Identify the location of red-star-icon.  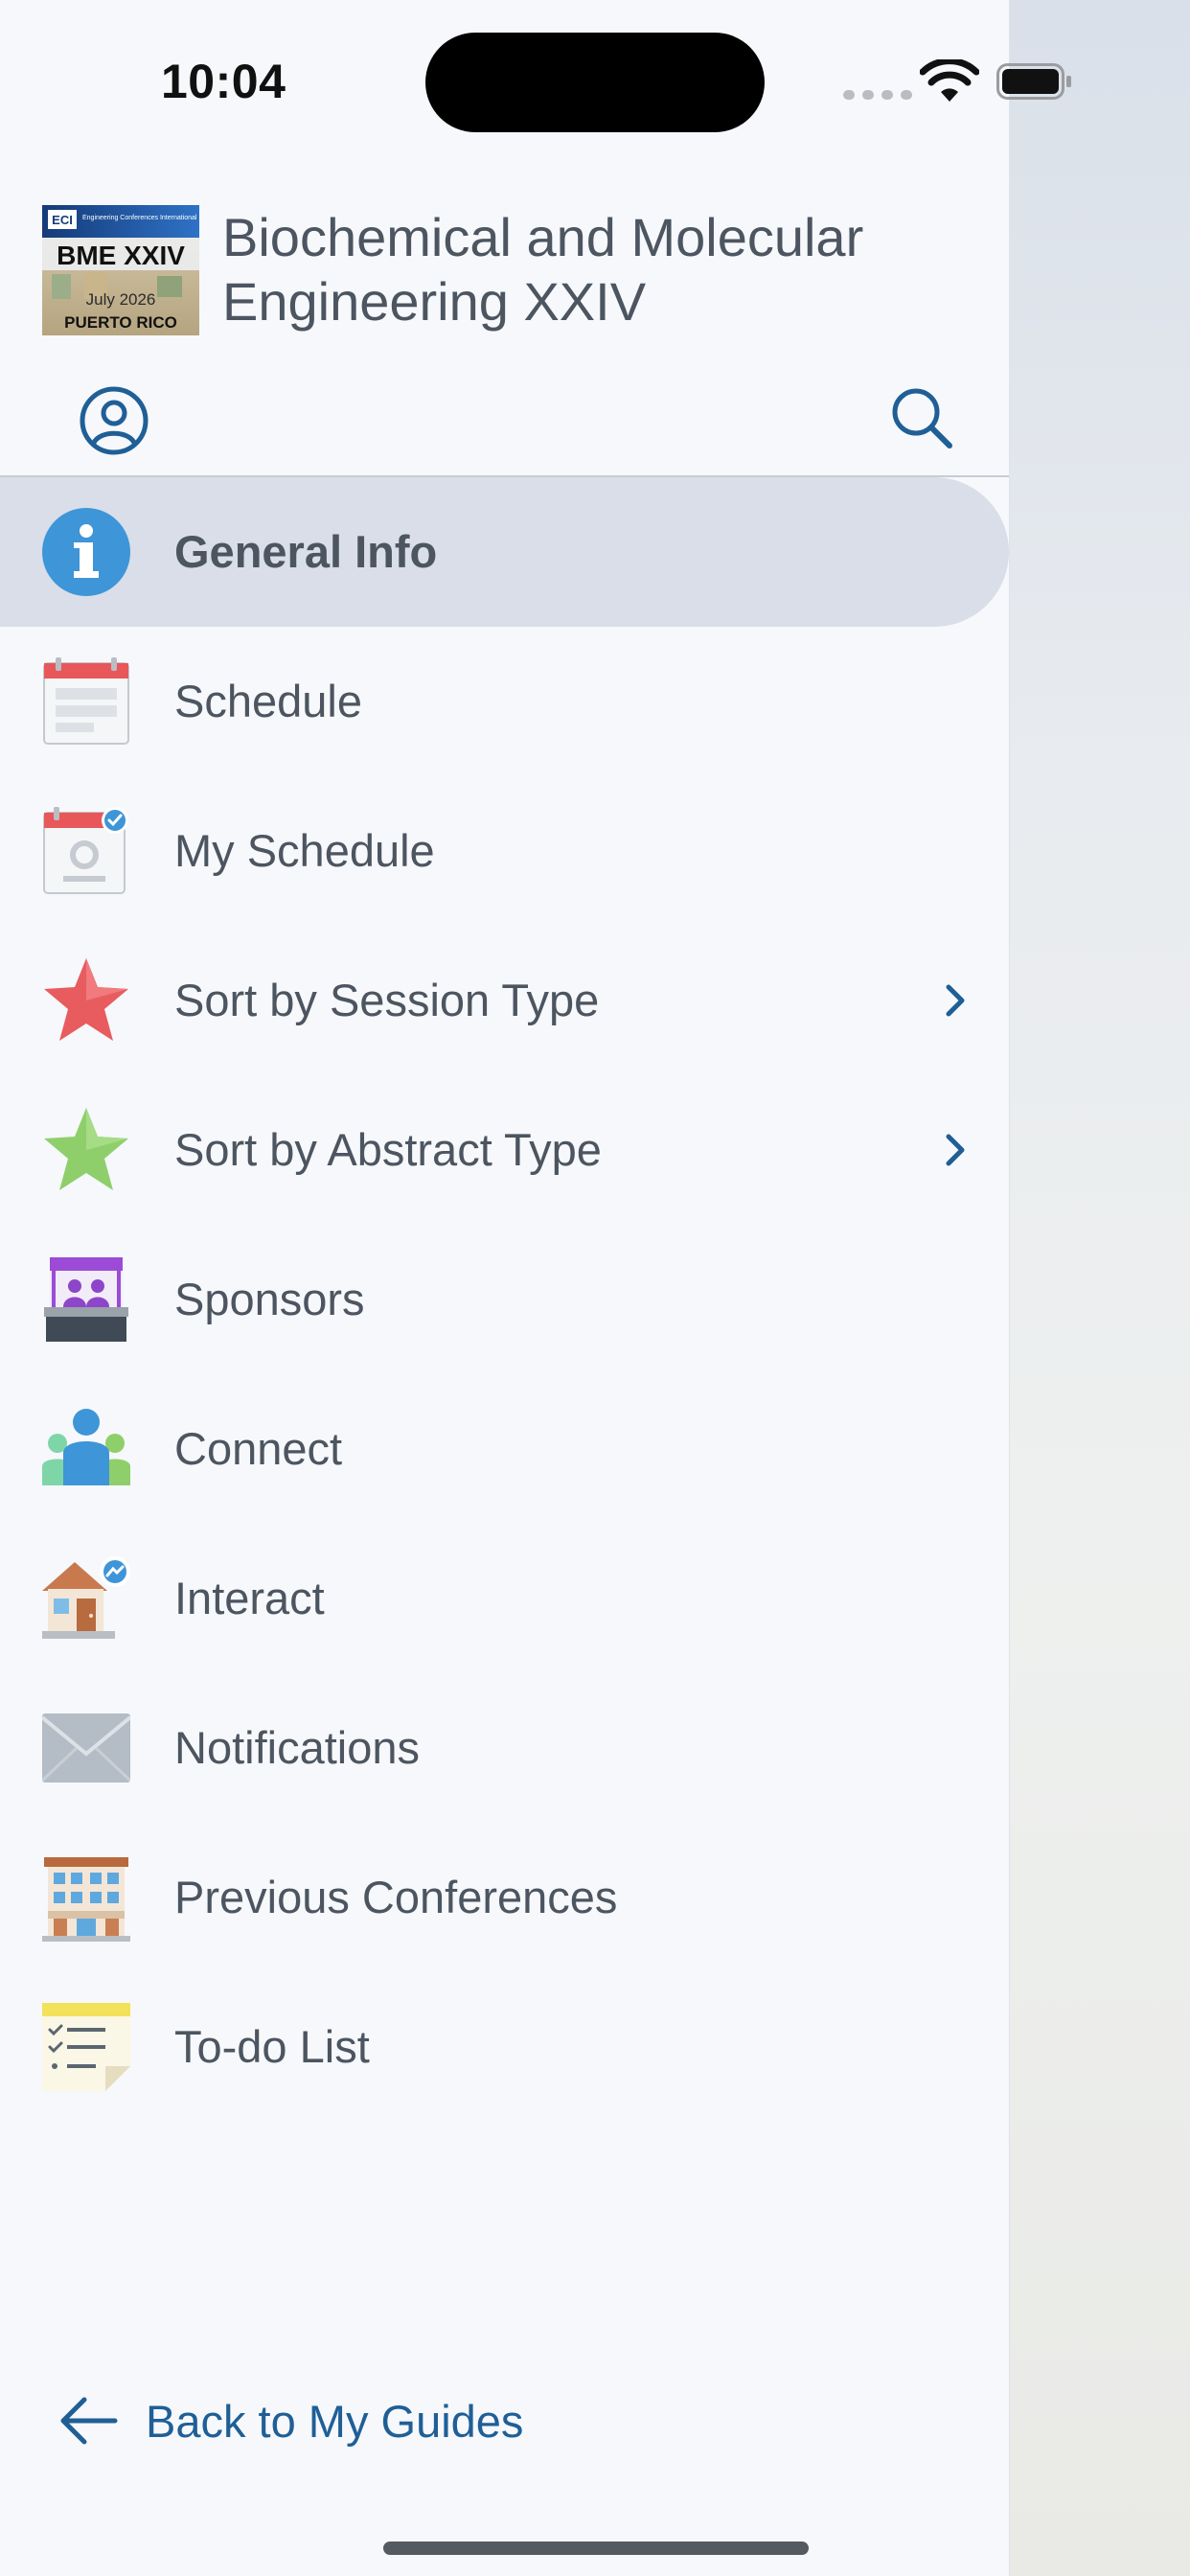
(86, 1000).